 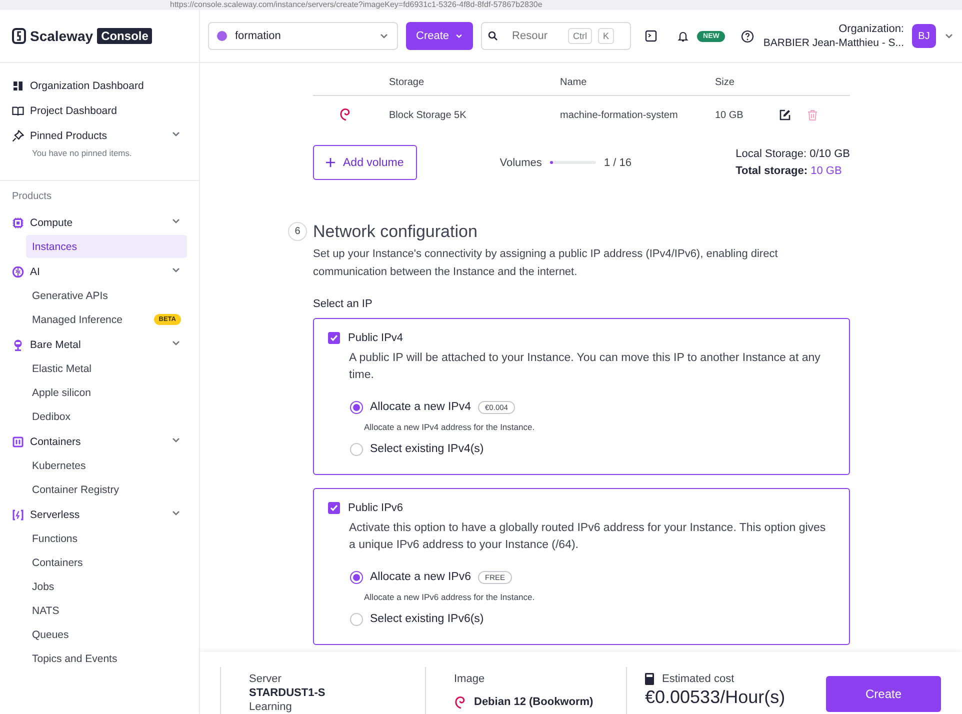 What do you see at coordinates (99, 85) in the screenshot?
I see `sidebar-item: Organization Dashboard` at bounding box center [99, 85].